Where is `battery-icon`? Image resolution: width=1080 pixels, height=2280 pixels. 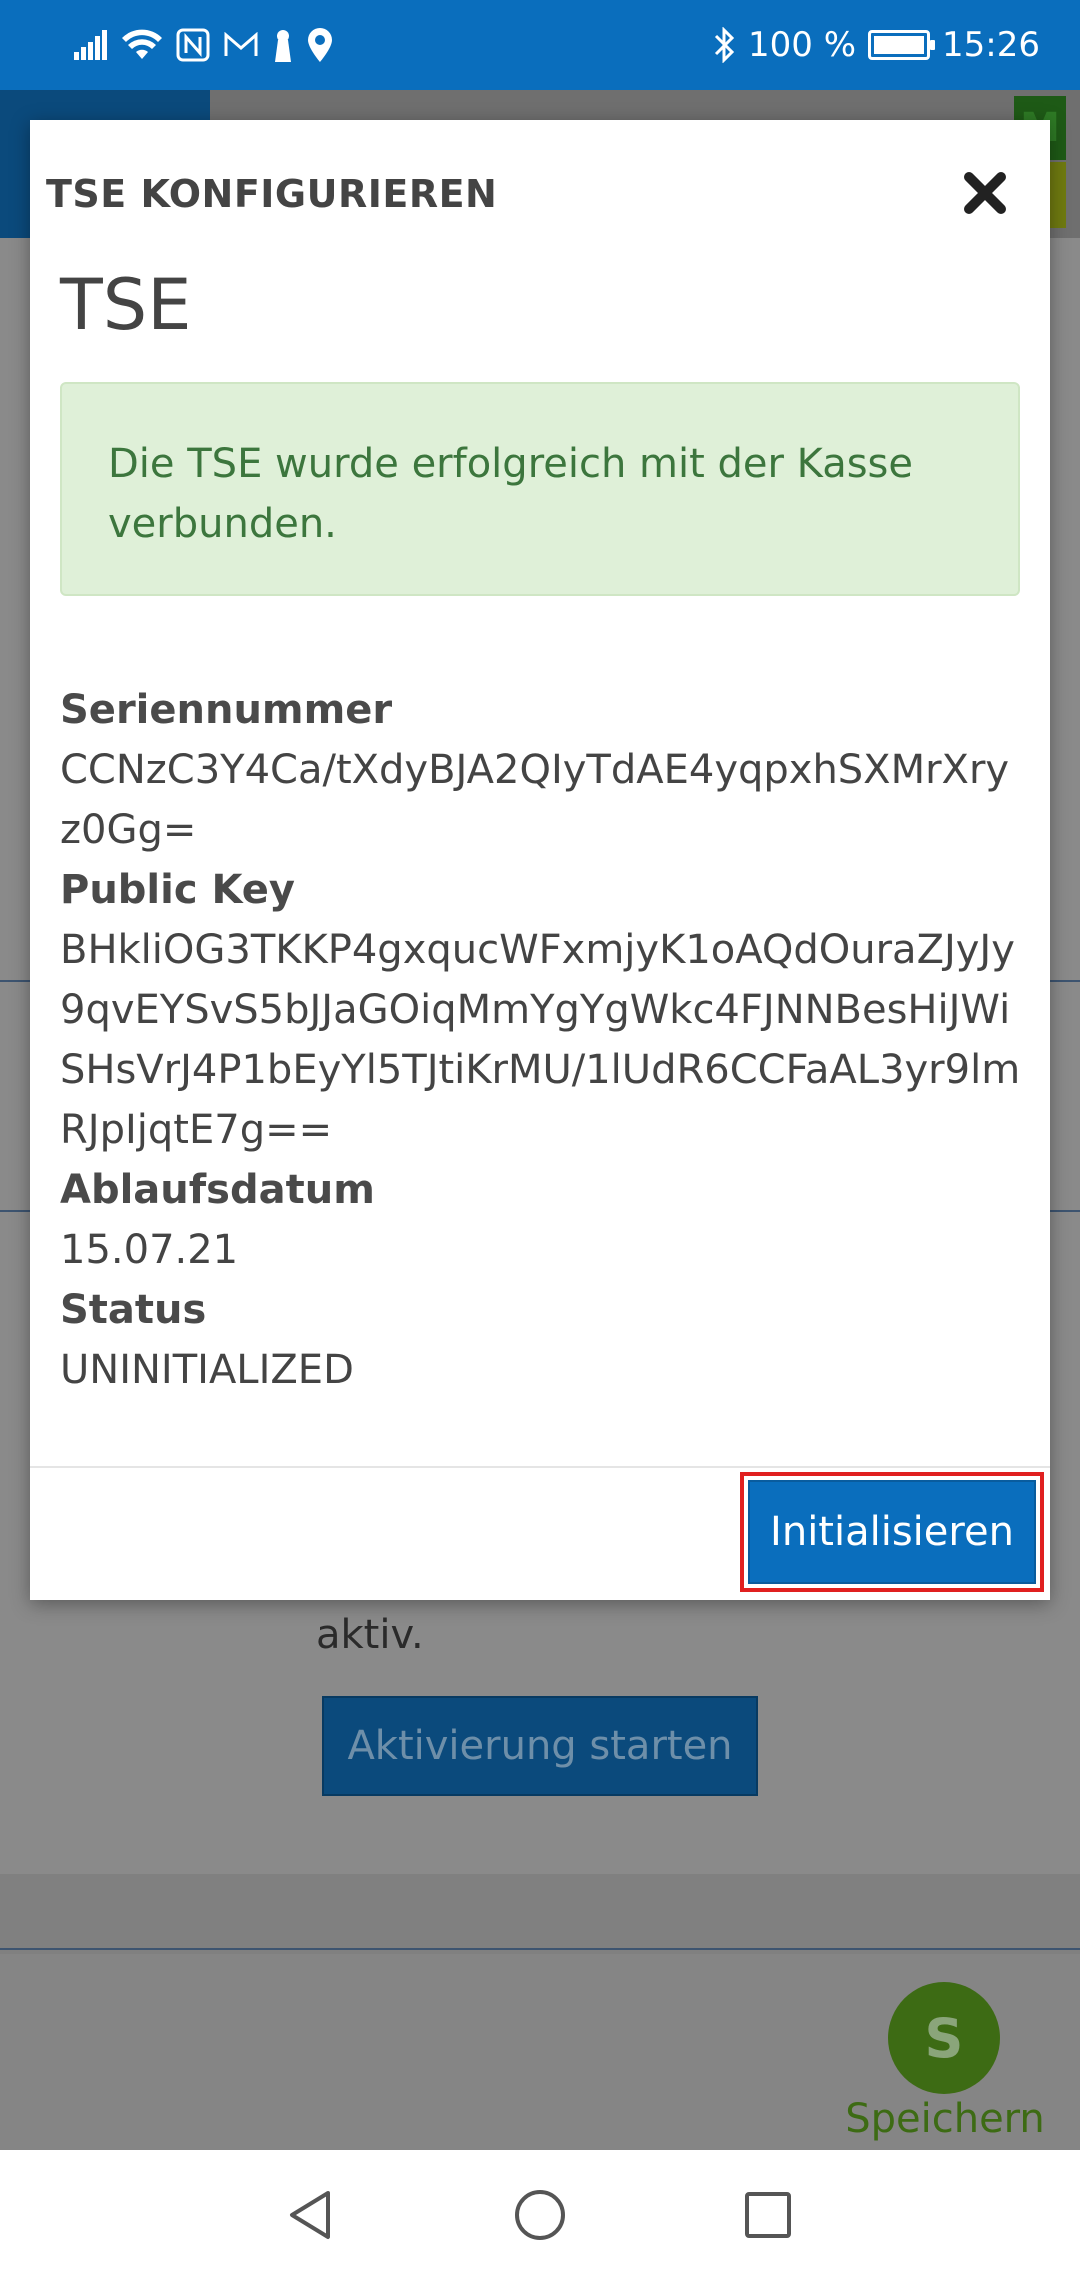
battery-icon is located at coordinates (902, 45).